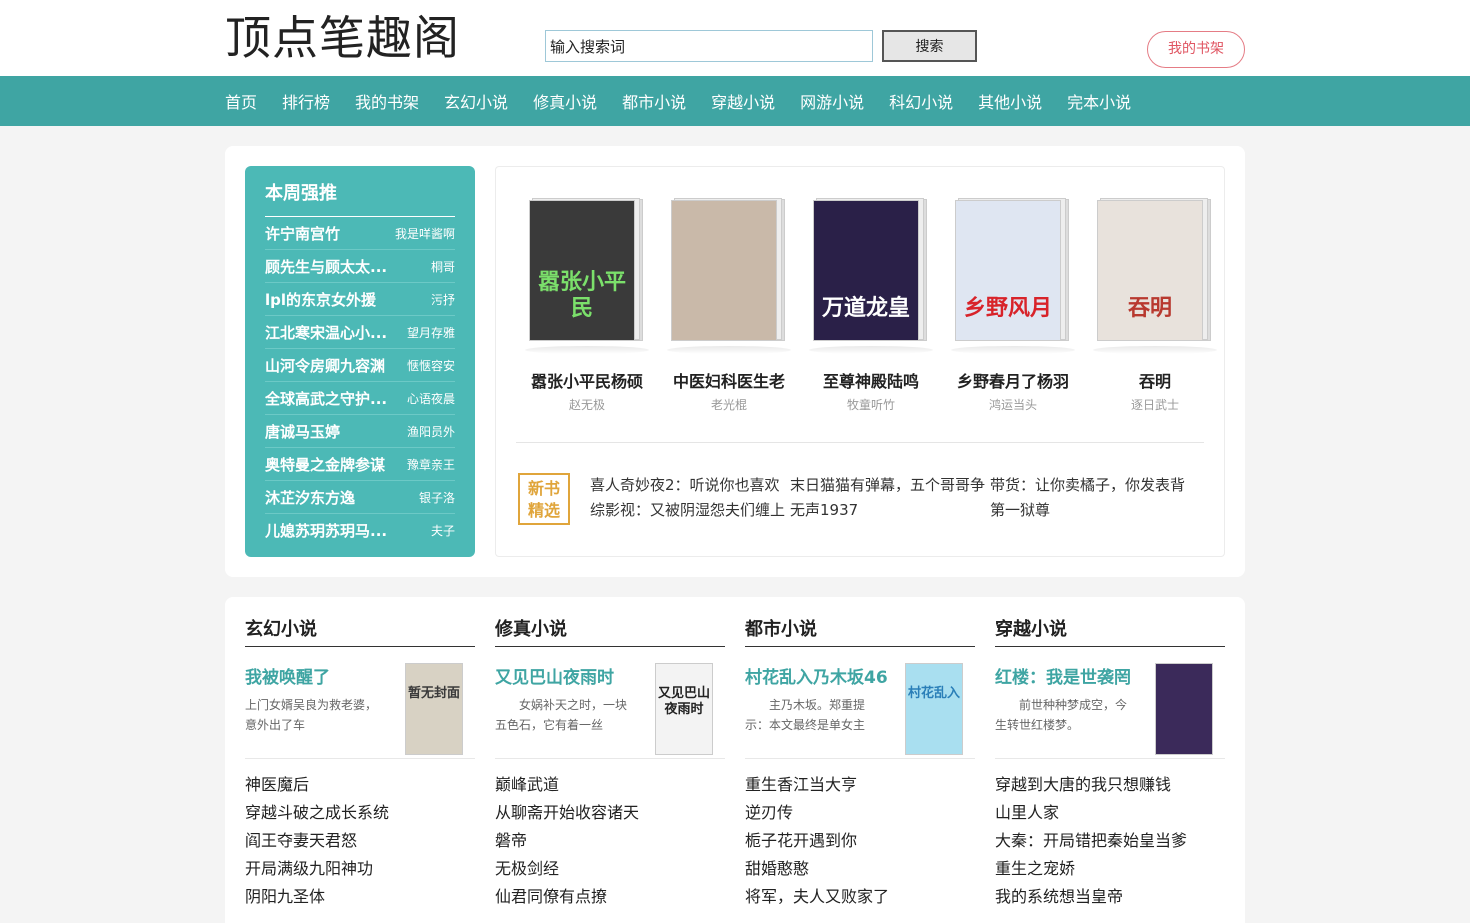 The height and width of the screenshot is (923, 1470). Describe the element at coordinates (871, 380) in the screenshot. I see `book-title: 至尊神殿陆鸣` at that location.